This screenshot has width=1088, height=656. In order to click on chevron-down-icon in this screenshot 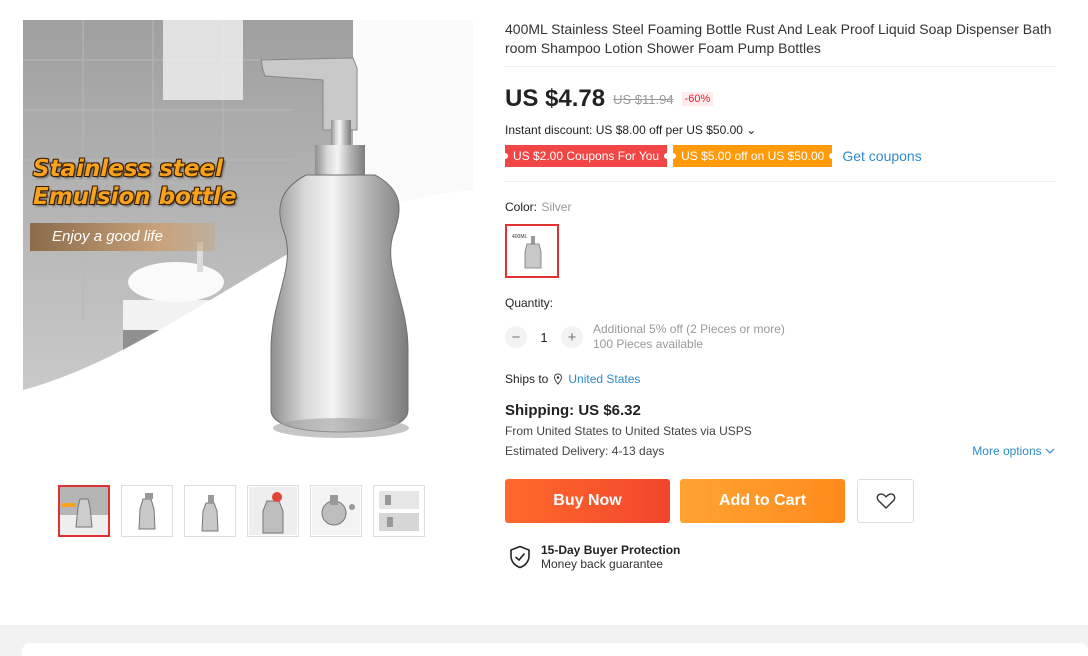, I will do `click(1050, 451)`.